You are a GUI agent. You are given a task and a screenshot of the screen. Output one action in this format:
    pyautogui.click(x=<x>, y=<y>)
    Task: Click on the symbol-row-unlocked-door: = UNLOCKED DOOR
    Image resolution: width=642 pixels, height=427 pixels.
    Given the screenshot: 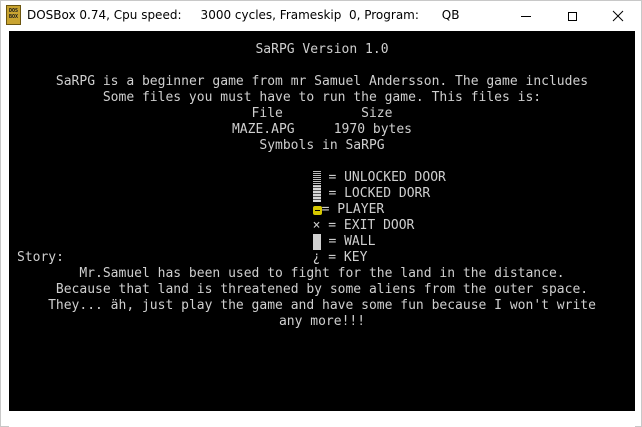 What is the action you would take?
    pyautogui.click(x=322, y=170)
    